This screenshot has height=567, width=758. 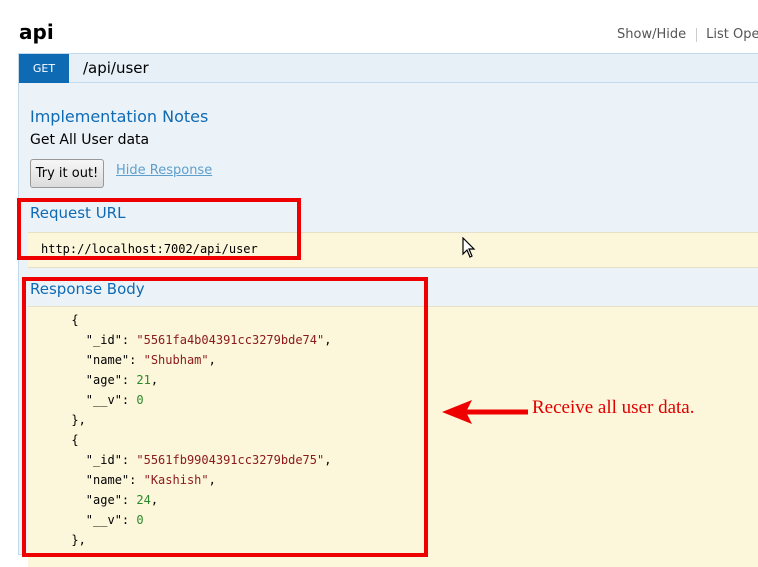 What do you see at coordinates (164, 170) in the screenshot?
I see `hide-response-link: Hide Response` at bounding box center [164, 170].